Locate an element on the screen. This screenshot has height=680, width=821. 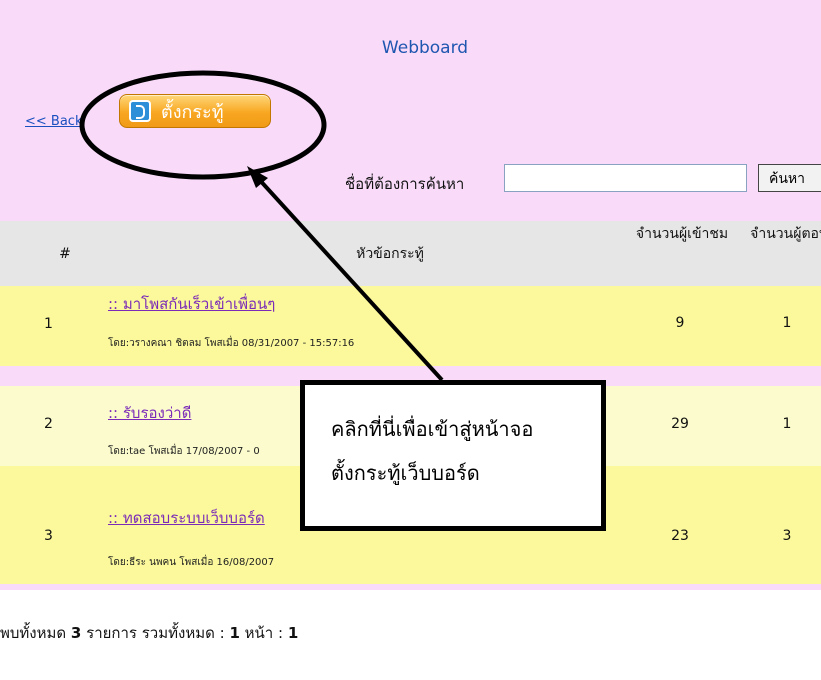
search-input is located at coordinates (625, 178).